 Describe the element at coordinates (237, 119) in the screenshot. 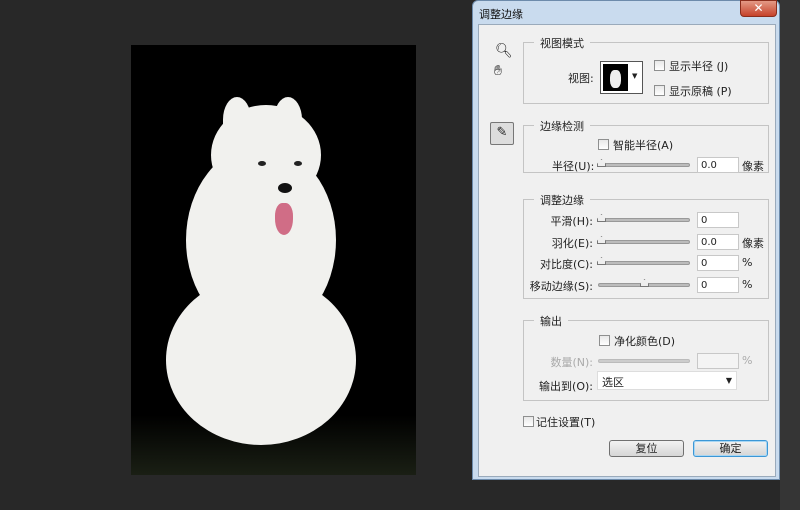

I see `dog-ear-left` at that location.